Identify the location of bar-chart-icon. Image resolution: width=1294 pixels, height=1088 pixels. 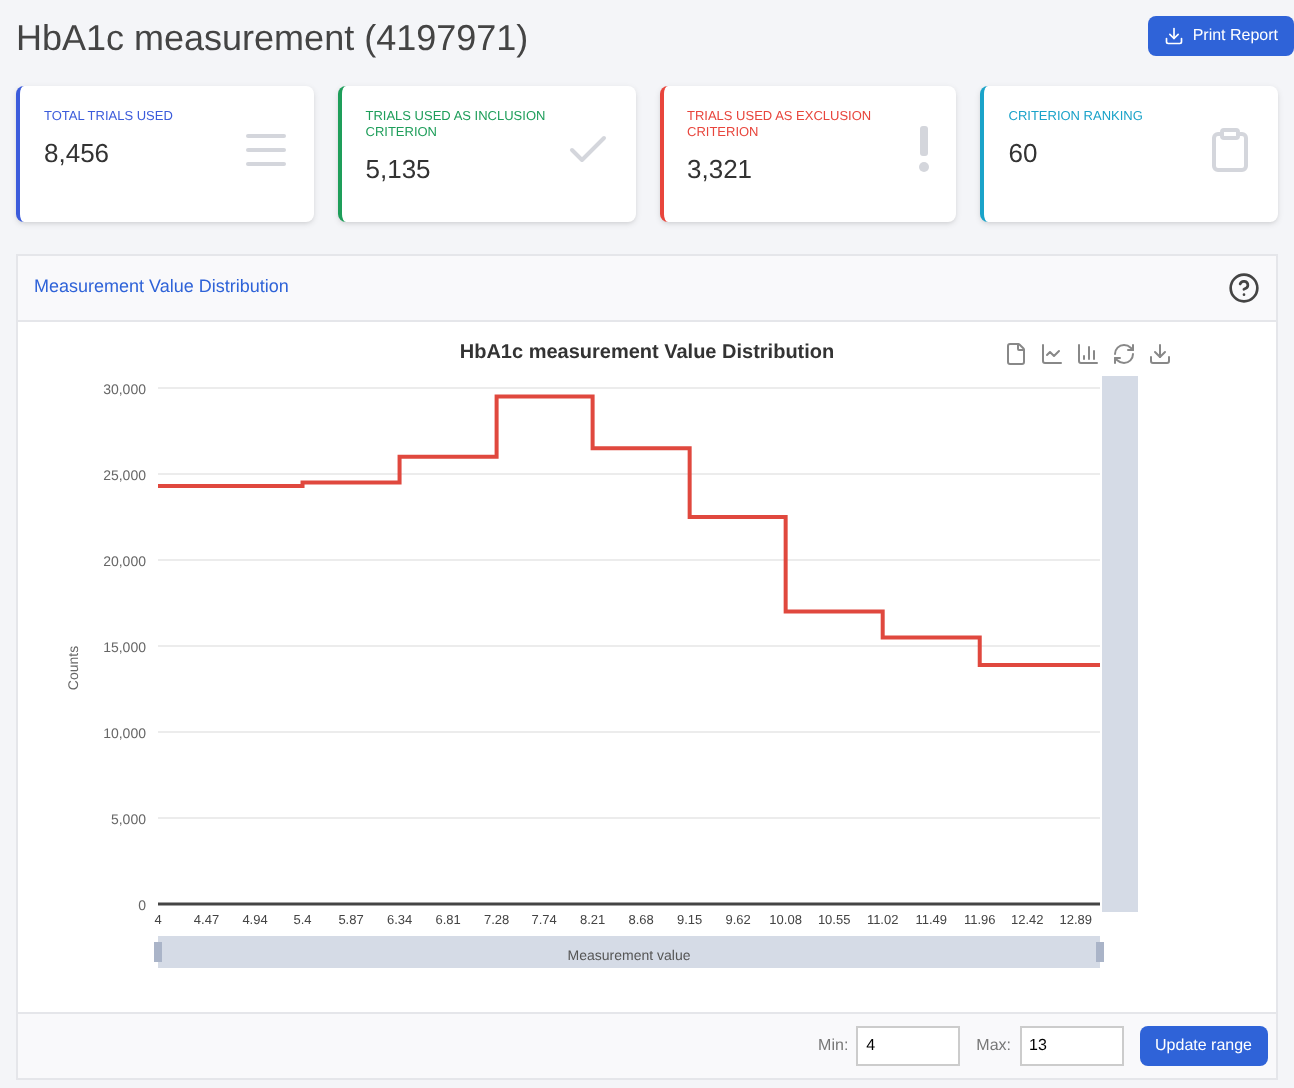
(1088, 353).